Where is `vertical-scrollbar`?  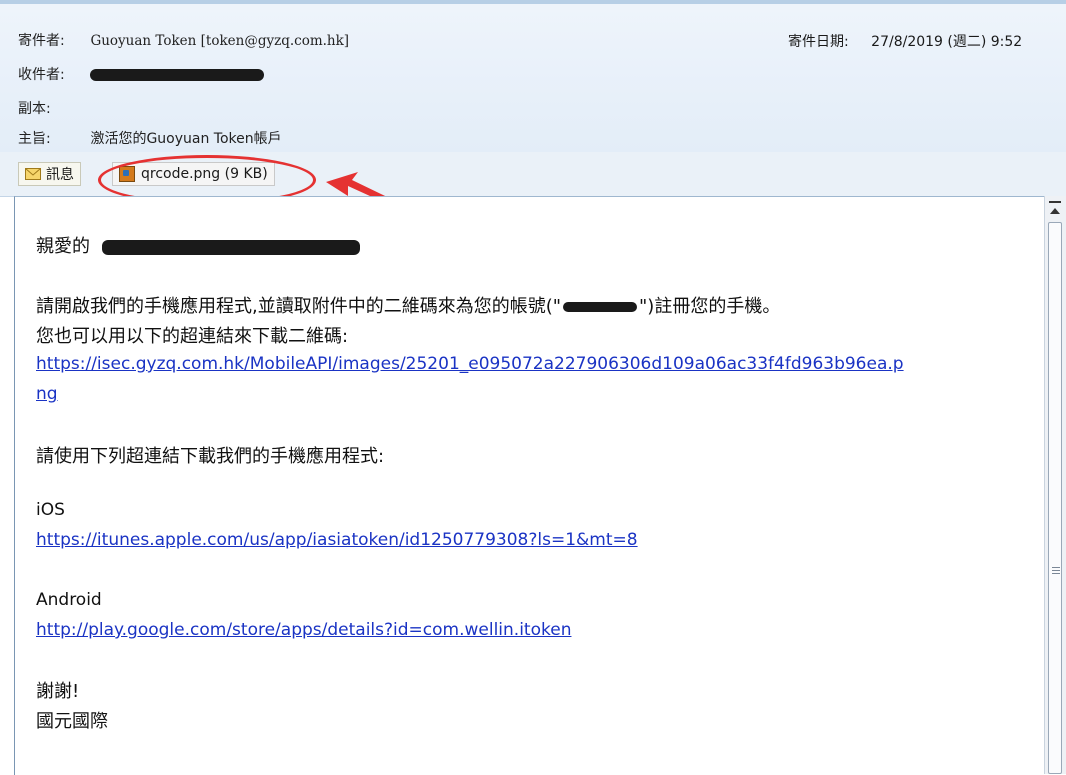
vertical-scrollbar is located at coordinates (1055, 485).